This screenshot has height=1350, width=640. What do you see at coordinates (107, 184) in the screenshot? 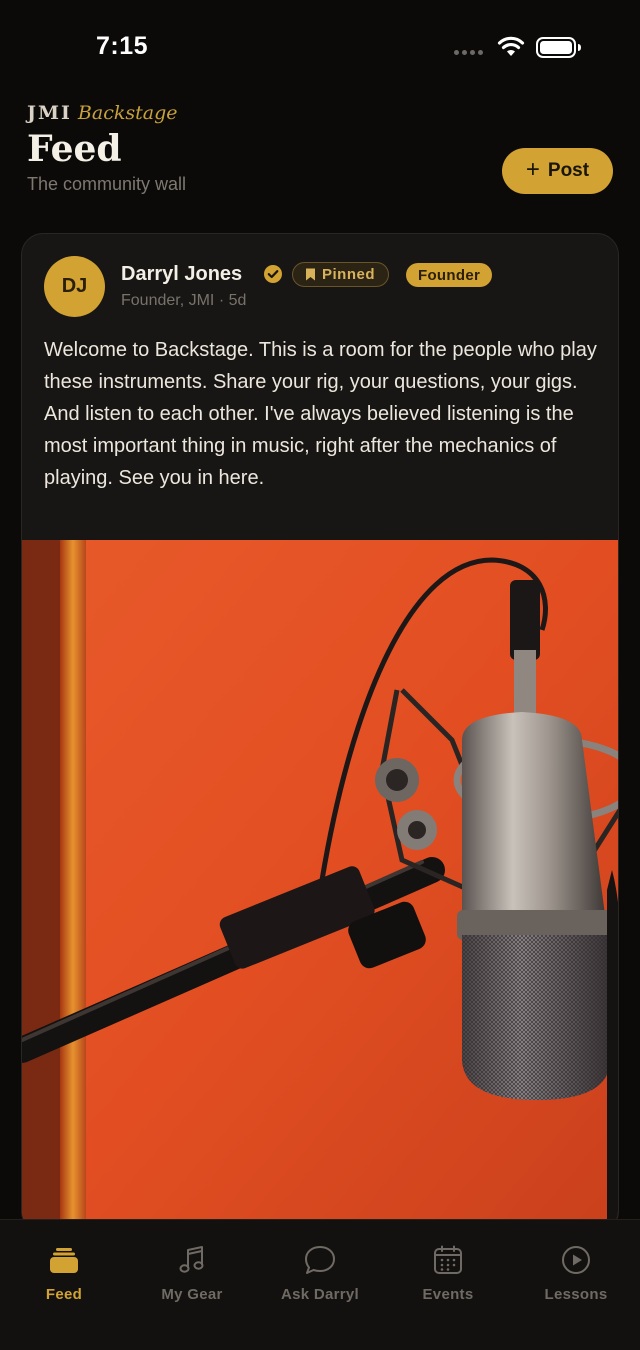
I see `page-subtitle: The community wall` at bounding box center [107, 184].